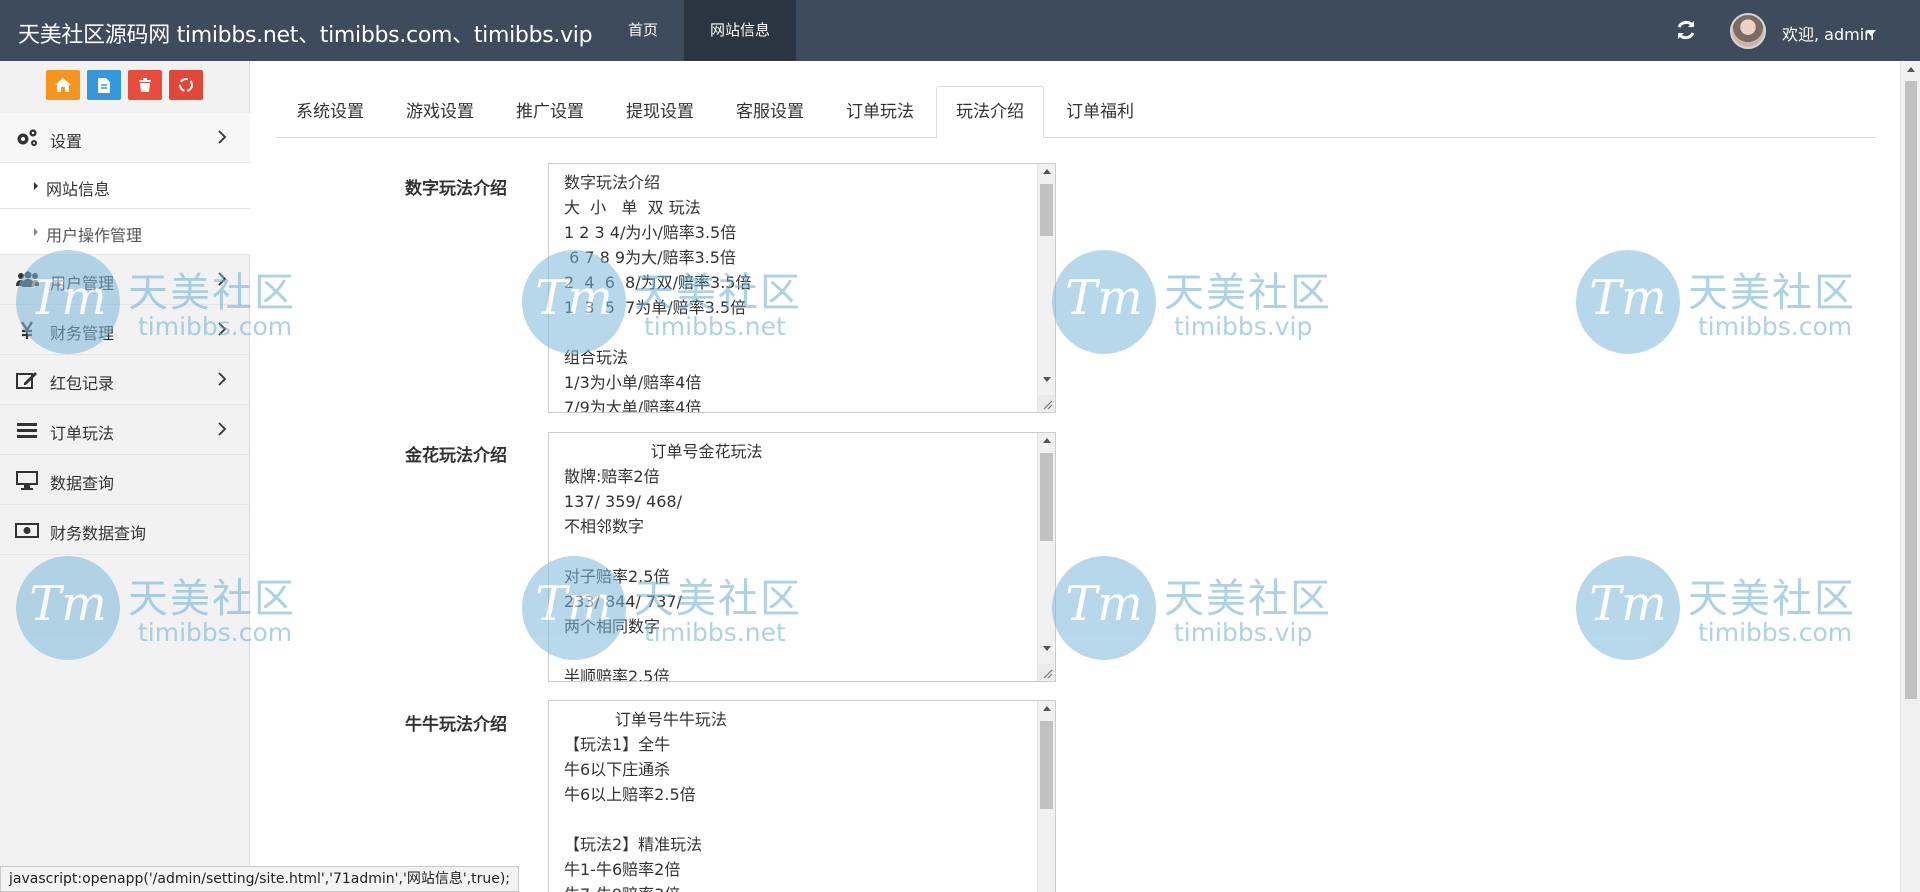 The width and height of the screenshot is (1920, 892). I want to click on sidebar-subitem-label: 用户操作管理, so click(94, 235).